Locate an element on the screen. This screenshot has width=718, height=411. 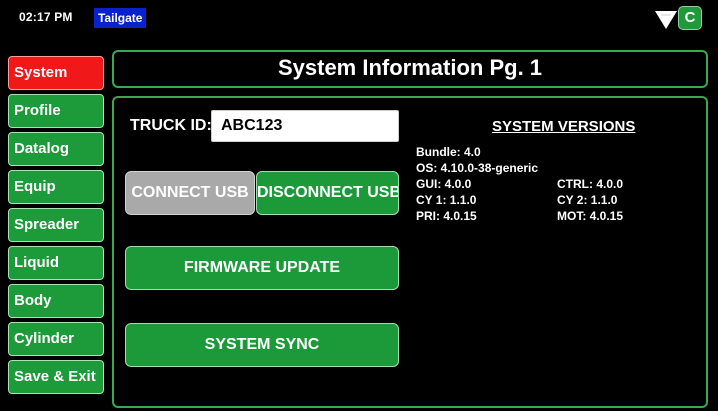
ctrl-version: CTRL: 4.0.0 is located at coordinates (590, 184).